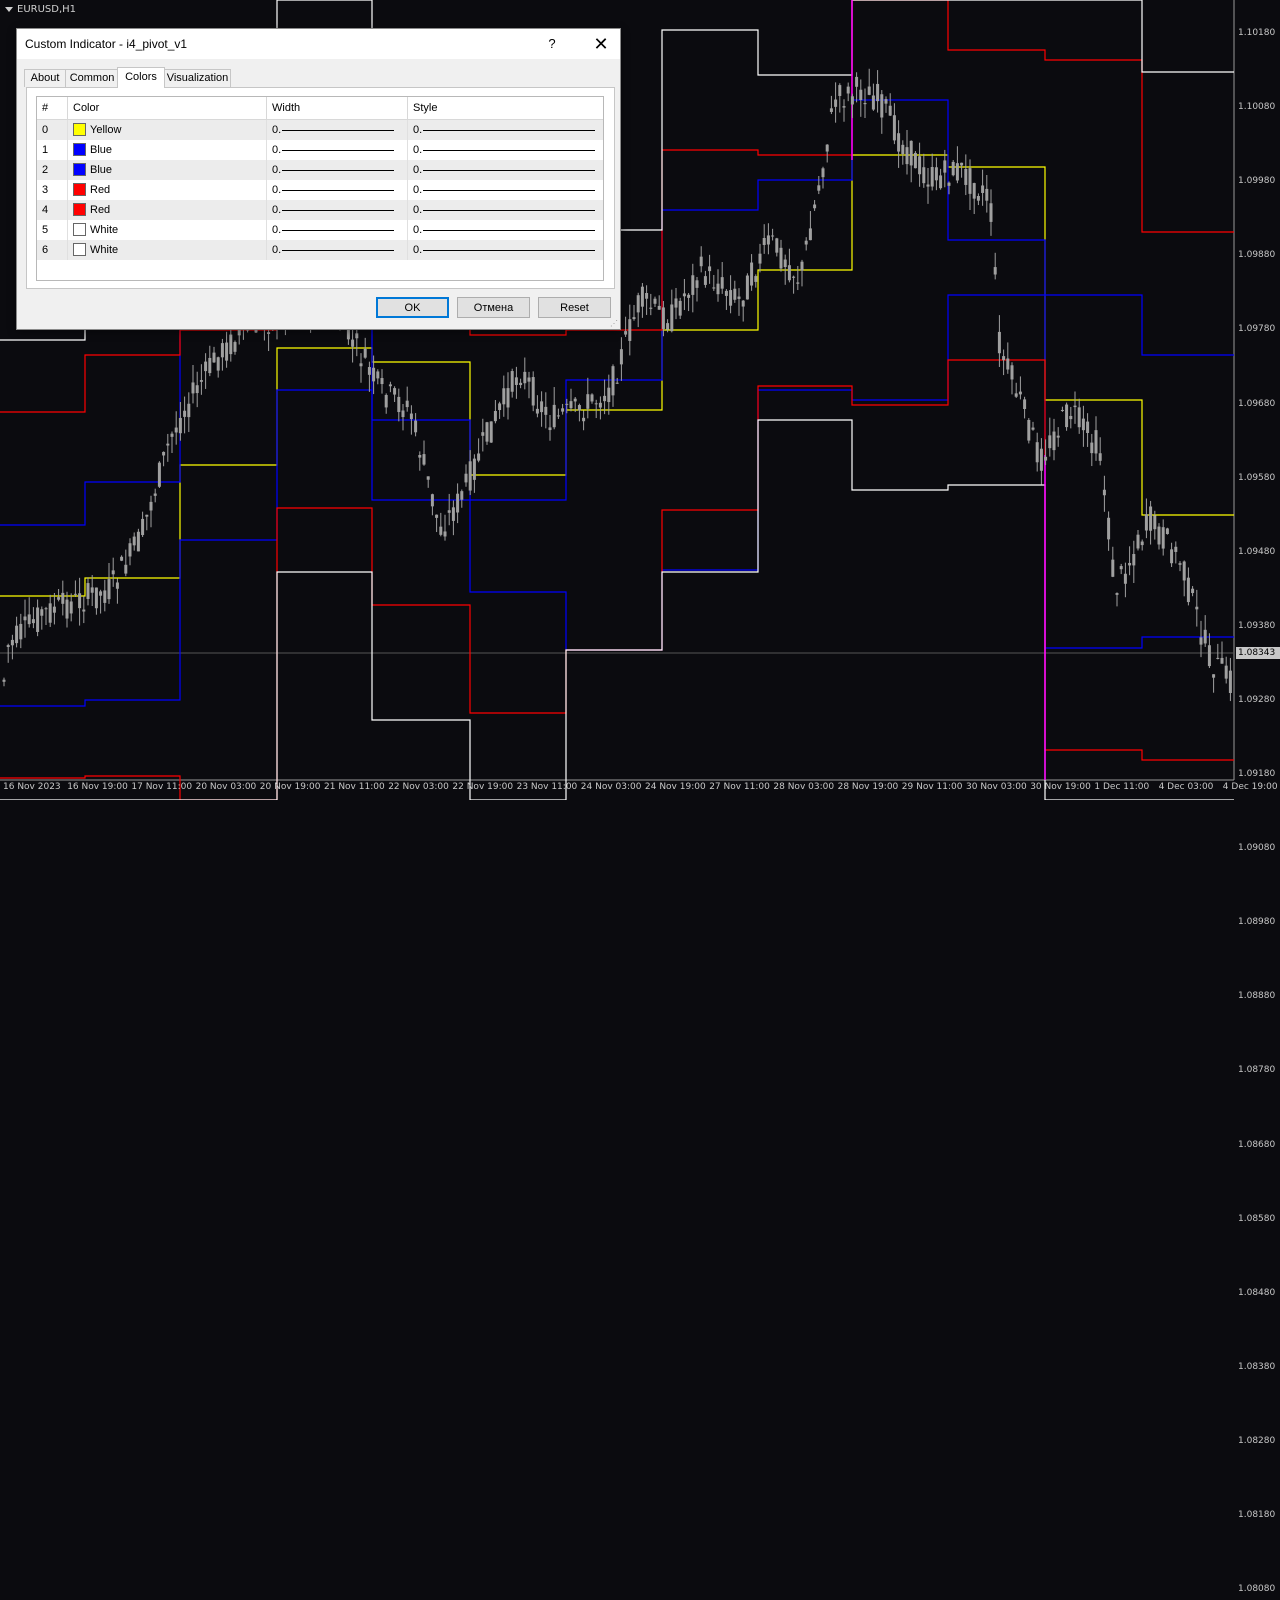 The height and width of the screenshot is (1600, 1280). What do you see at coordinates (601, 44) in the screenshot?
I see `close-button: ✕` at bounding box center [601, 44].